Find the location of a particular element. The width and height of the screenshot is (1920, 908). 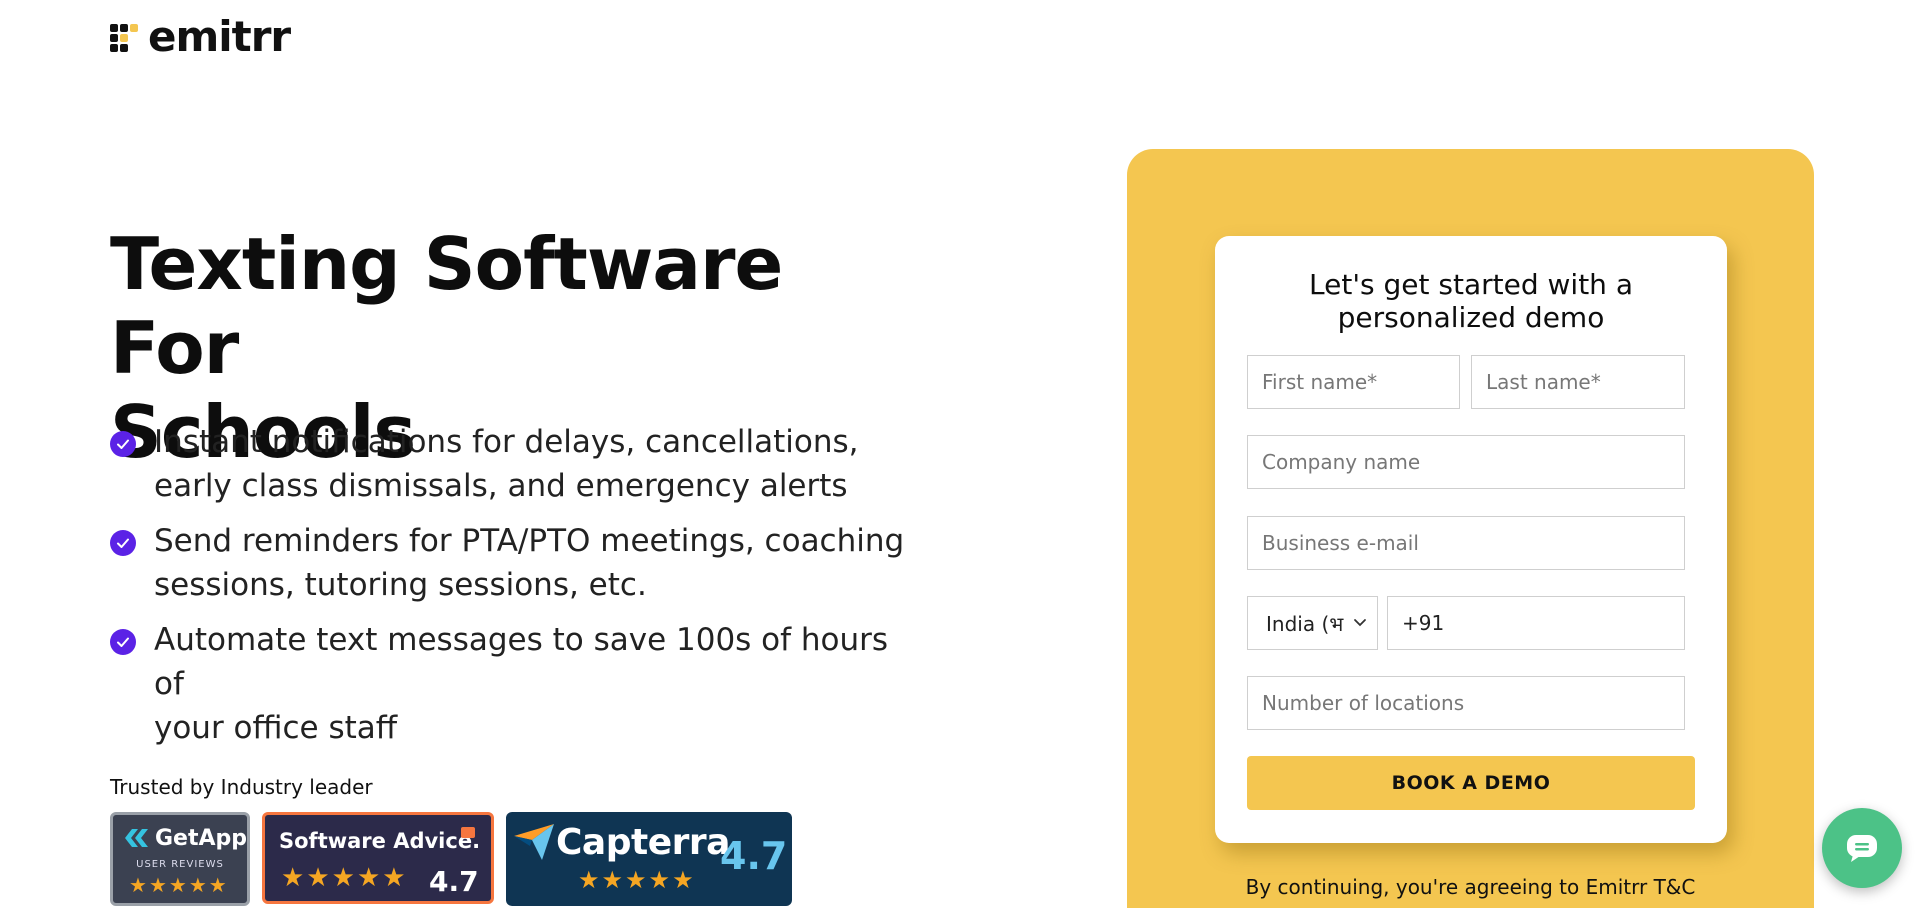

country-select: India (भ is located at coordinates (1312, 623).